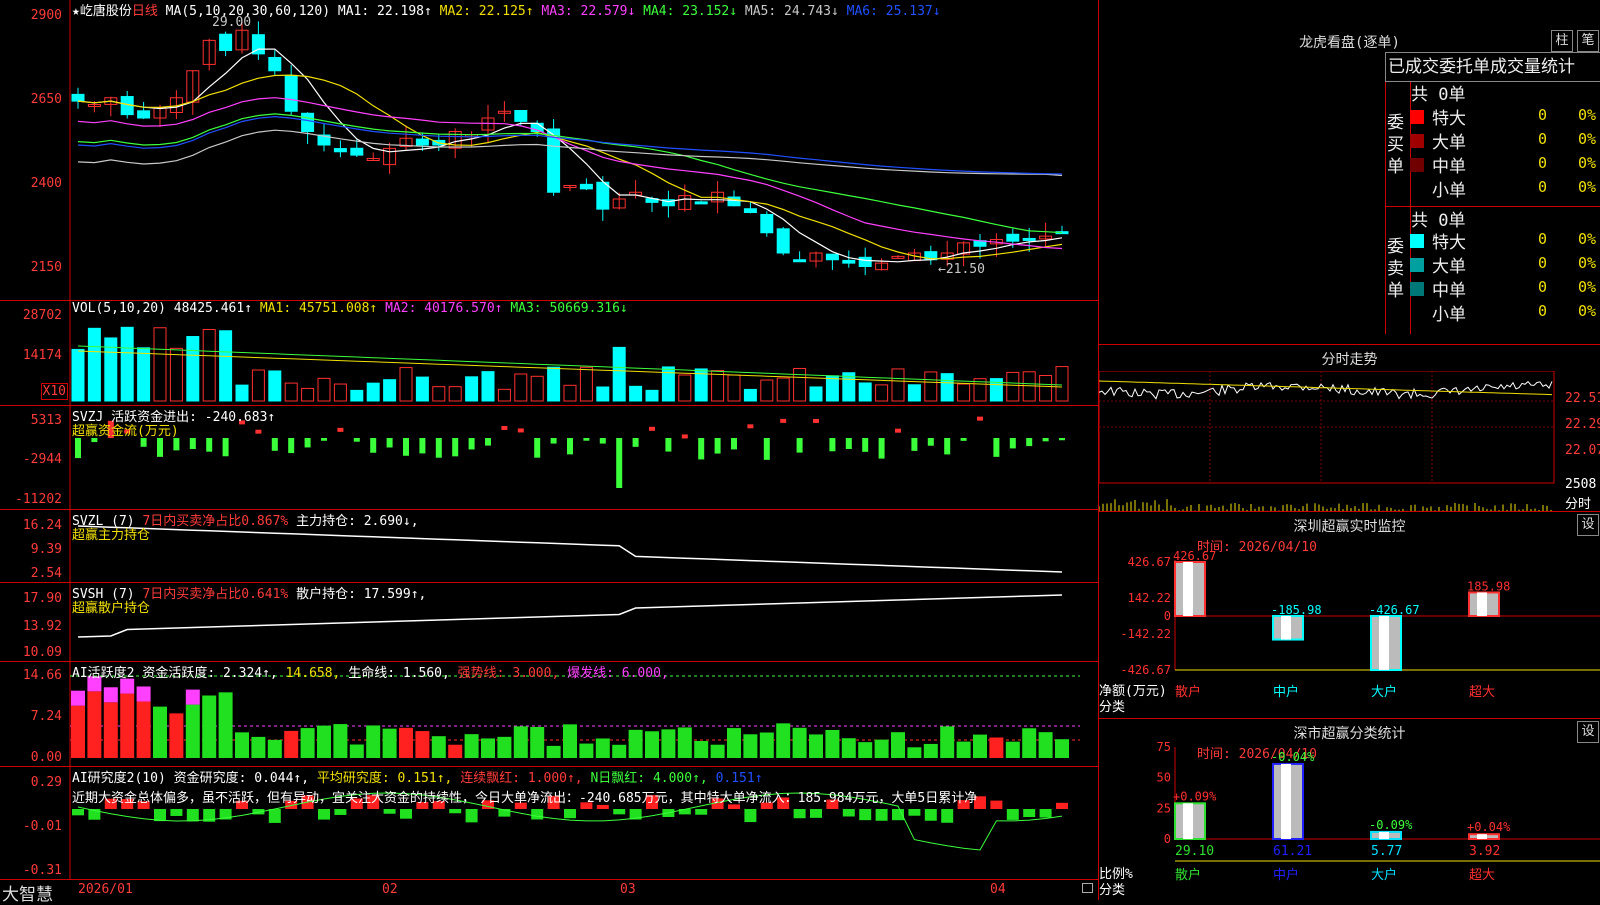 Image resolution: width=1600 pixels, height=905 pixels. Describe the element at coordinates (1482, 604) in the screenshot. I see `monitor-bar-shine` at that location.